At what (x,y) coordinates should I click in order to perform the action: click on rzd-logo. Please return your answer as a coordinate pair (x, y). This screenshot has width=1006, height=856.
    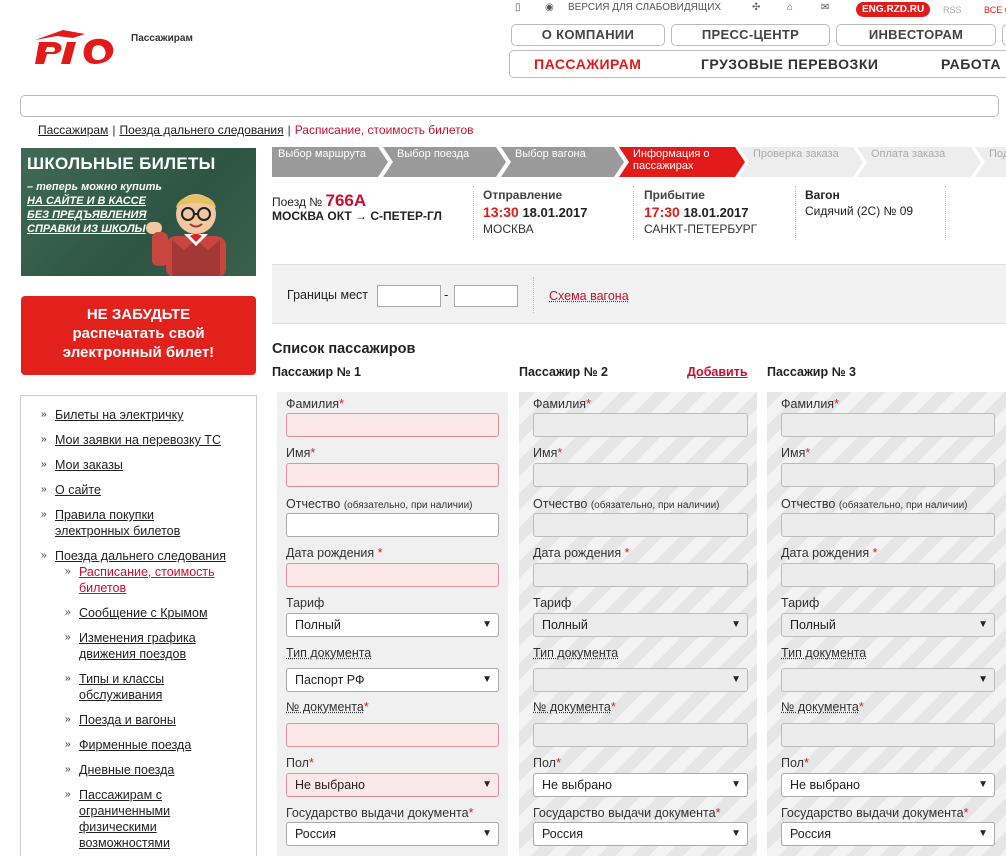
    Looking at the image, I should click on (79, 45).